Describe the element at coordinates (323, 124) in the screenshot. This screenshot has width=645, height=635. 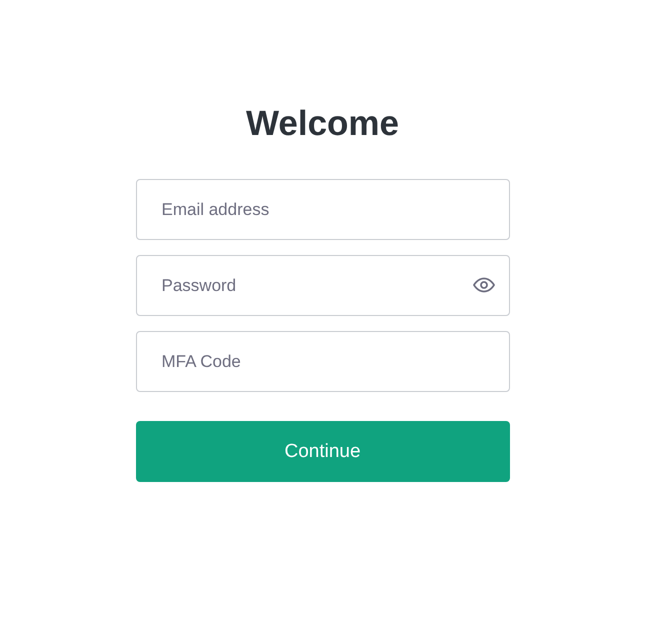
I see `page-title: Welcome` at that location.